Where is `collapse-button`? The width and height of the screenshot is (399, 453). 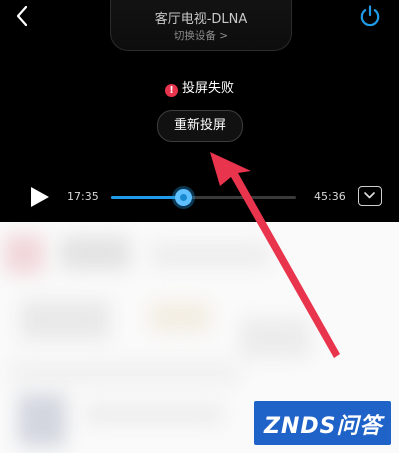 collapse-button is located at coordinates (370, 196).